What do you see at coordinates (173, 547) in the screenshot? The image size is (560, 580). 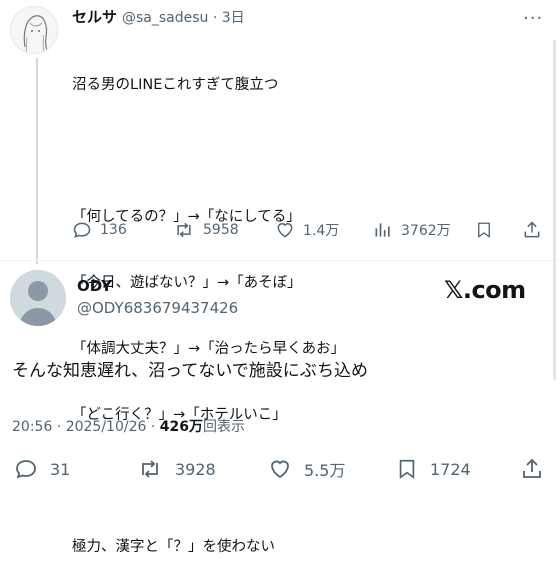 I see `tweet-line: 極力、漢字と「？」を使わない` at bounding box center [173, 547].